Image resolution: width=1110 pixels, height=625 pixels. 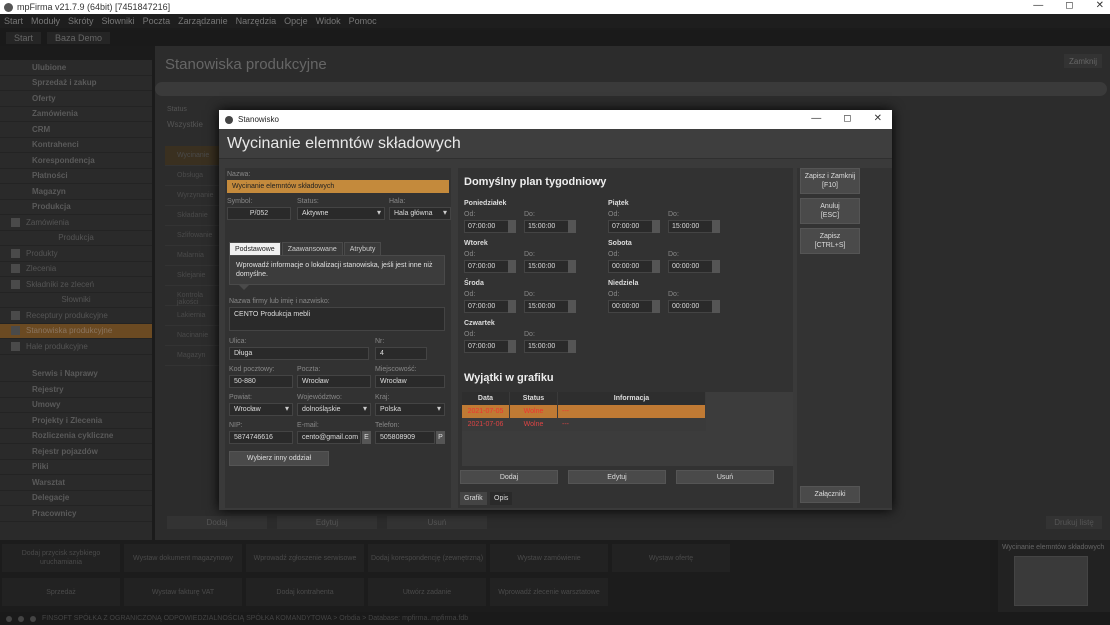 I want to click on list-item: Nacinanie, so click(x=195, y=336).